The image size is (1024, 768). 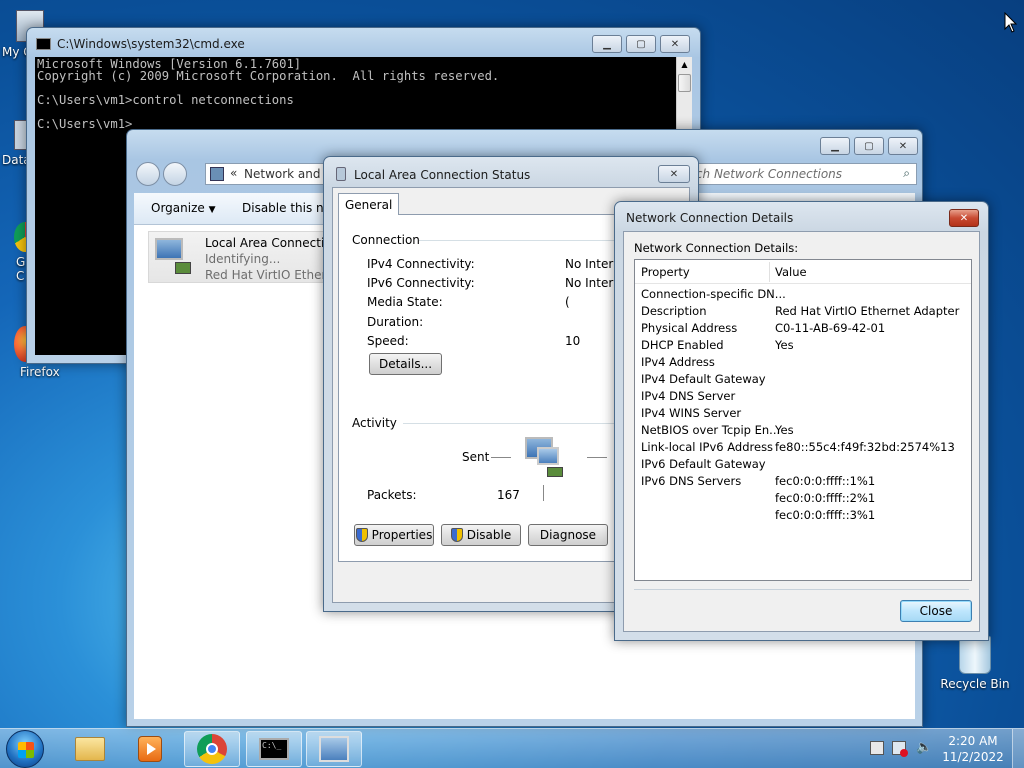 What do you see at coordinates (341, 174) in the screenshot?
I see `status-app-icon` at bounding box center [341, 174].